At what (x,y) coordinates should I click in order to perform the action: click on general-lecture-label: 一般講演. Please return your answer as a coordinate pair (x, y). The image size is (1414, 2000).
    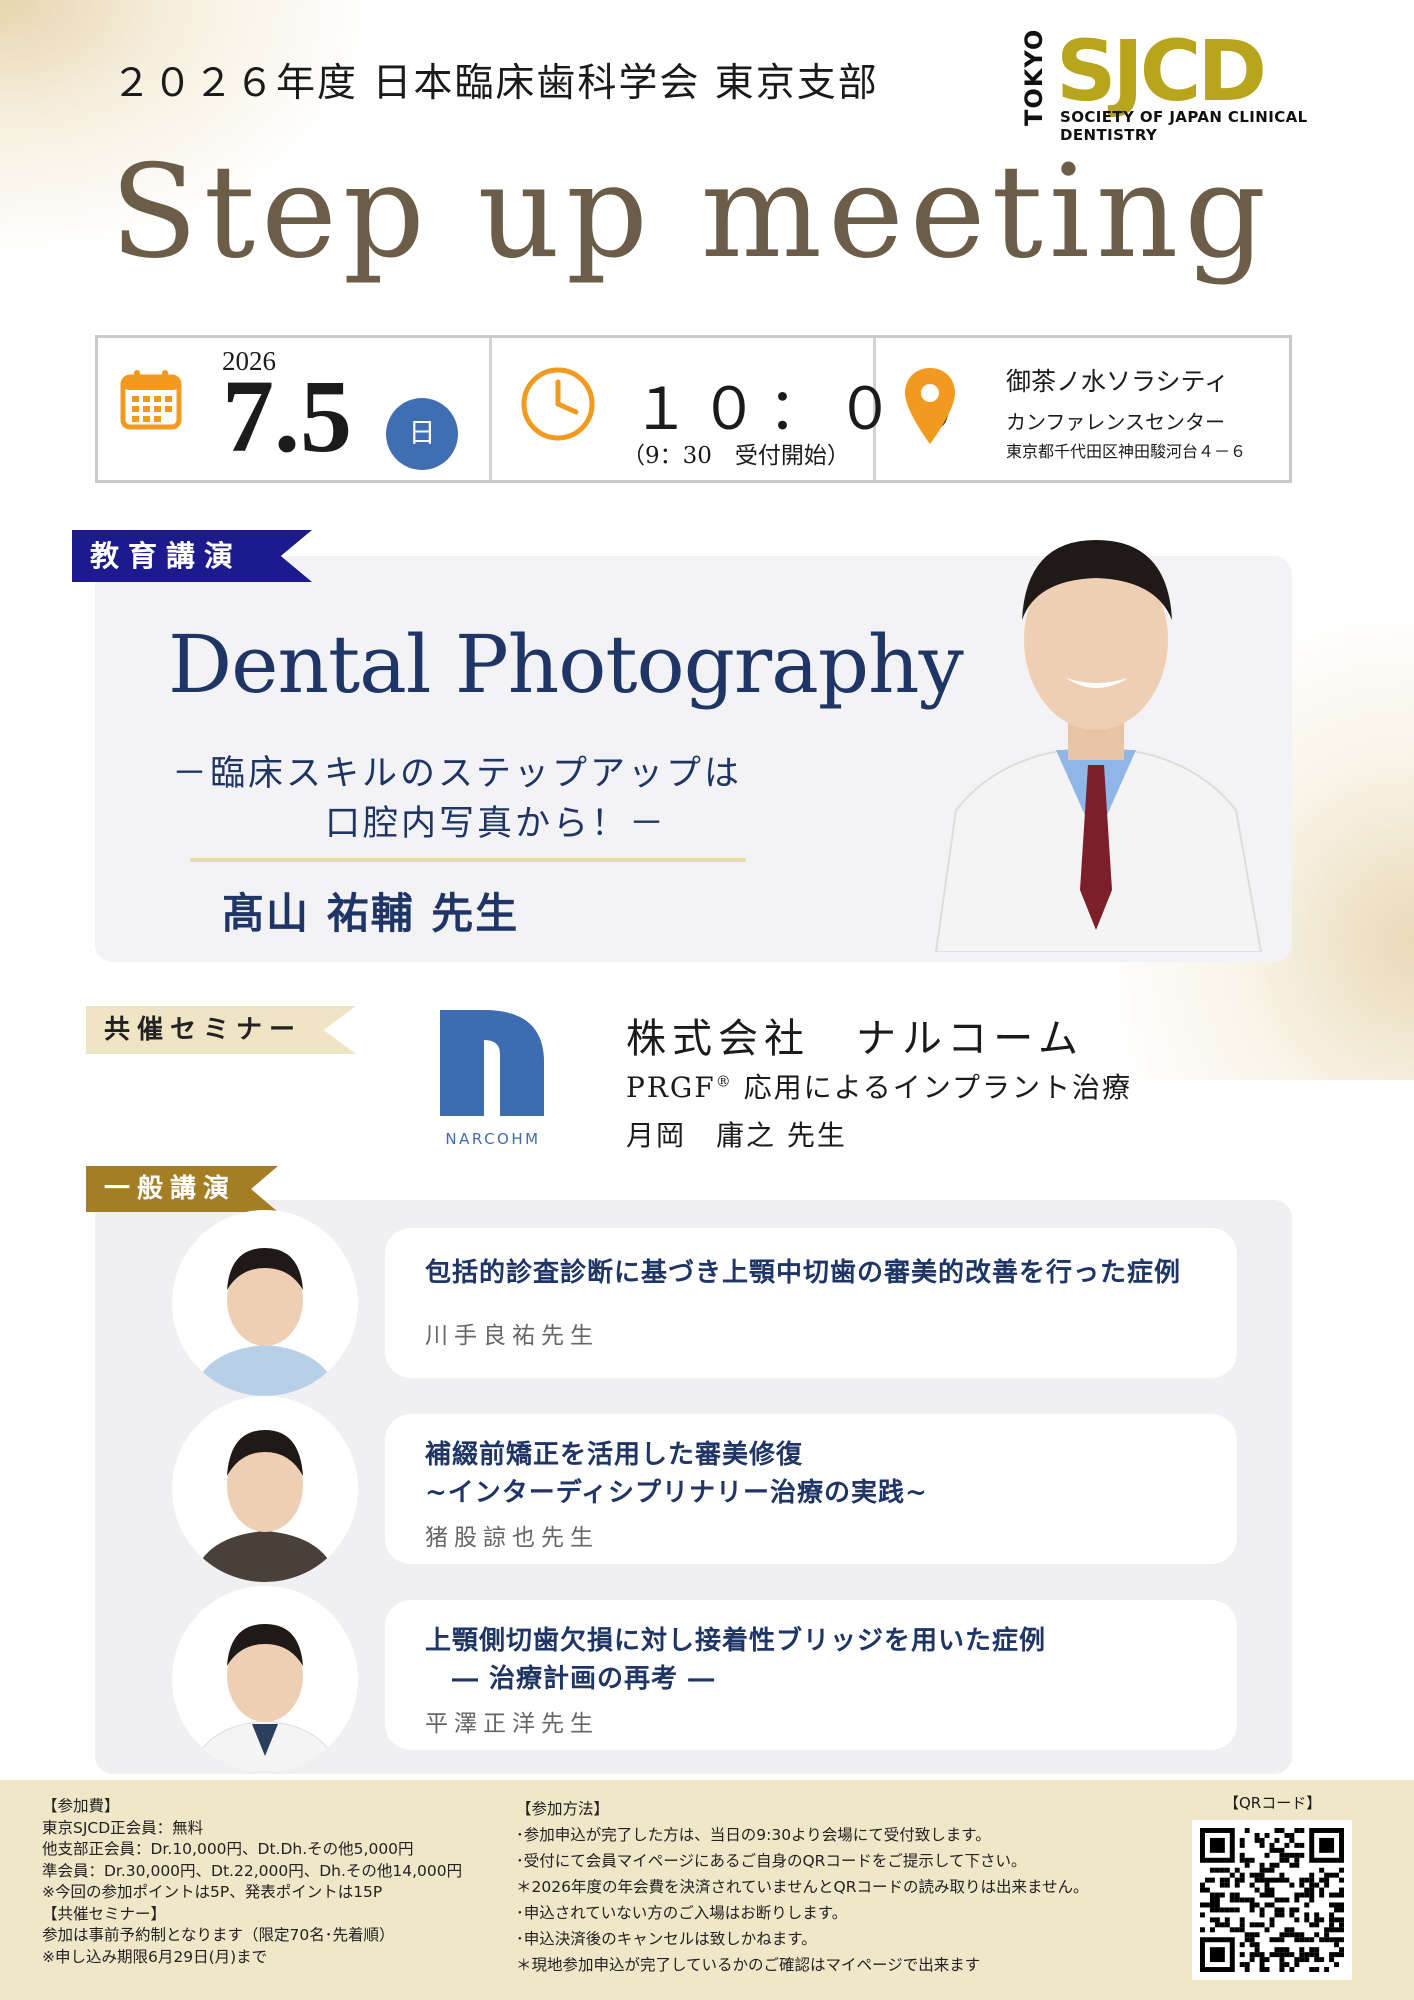
    Looking at the image, I should click on (182, 1189).